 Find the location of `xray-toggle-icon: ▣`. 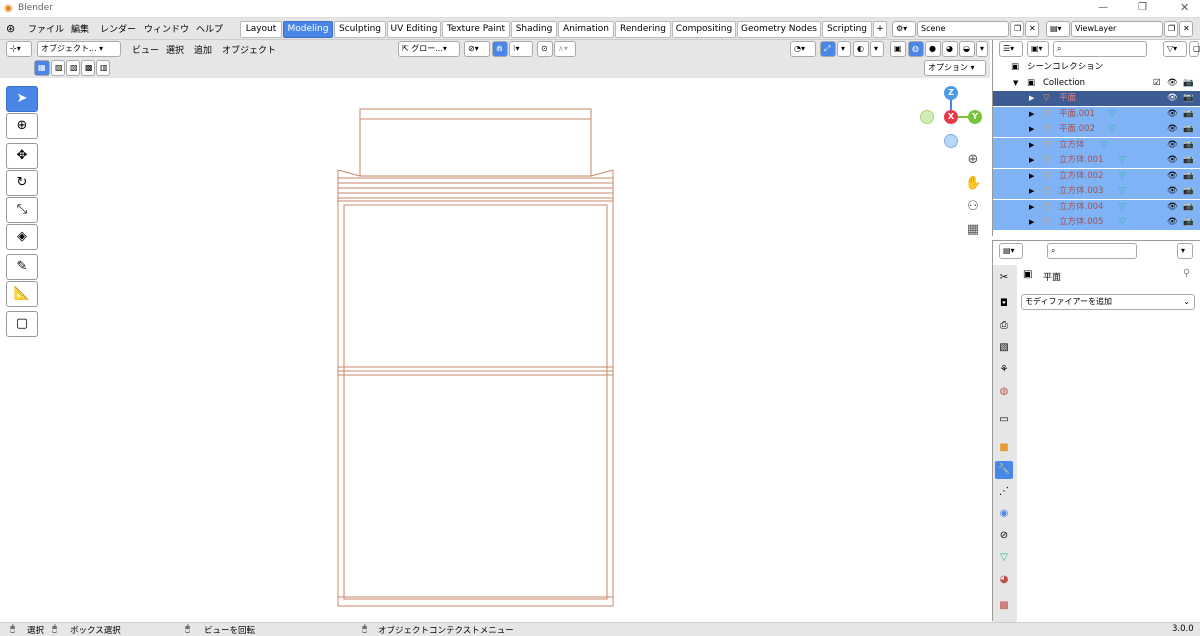

xray-toggle-icon: ▣ is located at coordinates (898, 49).